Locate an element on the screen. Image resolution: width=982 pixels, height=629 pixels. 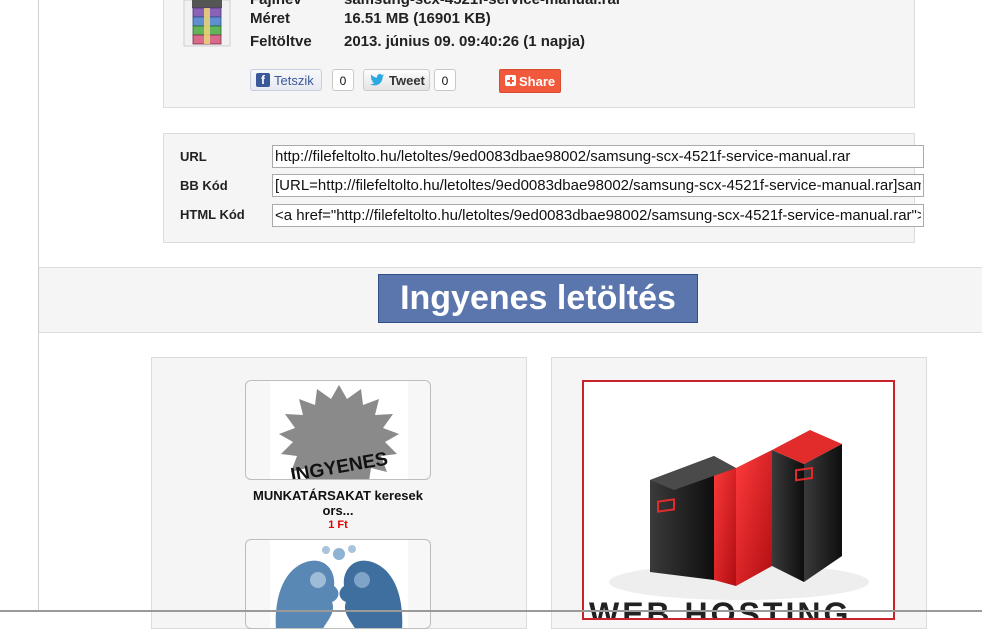
server-buildings-image is located at coordinates (739, 515).